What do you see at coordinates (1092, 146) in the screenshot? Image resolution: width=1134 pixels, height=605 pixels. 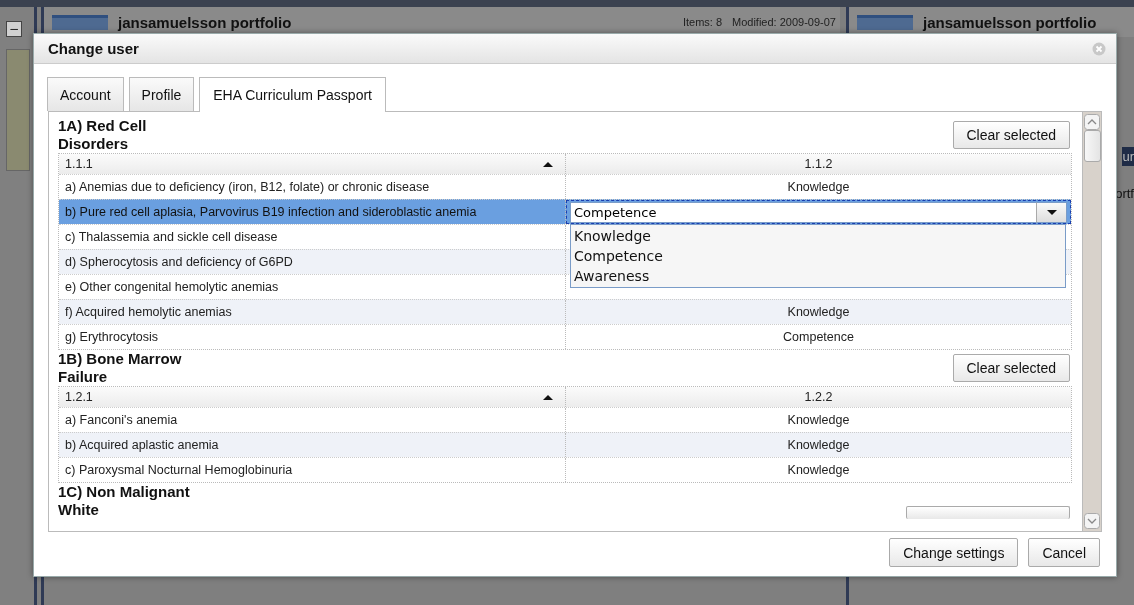 I see `scroll-thumb` at bounding box center [1092, 146].